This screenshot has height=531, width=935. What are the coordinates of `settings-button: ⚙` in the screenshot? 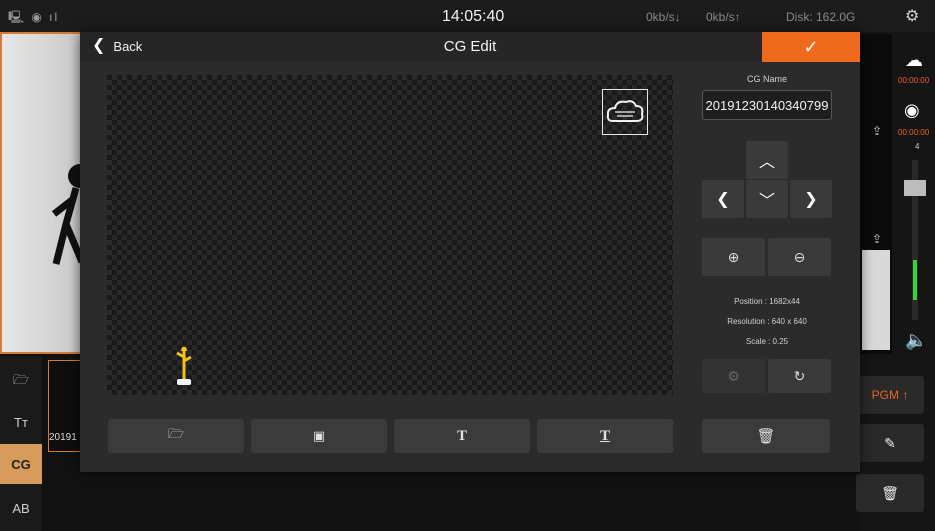 It's located at (733, 376).